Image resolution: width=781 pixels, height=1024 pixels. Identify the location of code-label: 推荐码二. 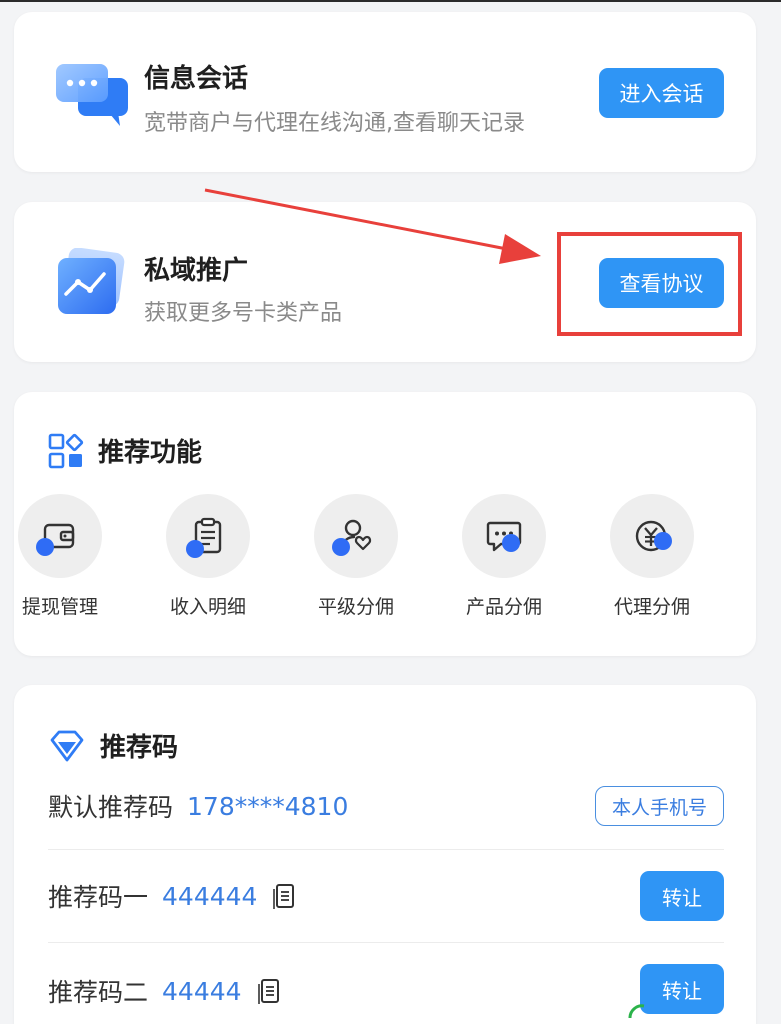
(98, 992).